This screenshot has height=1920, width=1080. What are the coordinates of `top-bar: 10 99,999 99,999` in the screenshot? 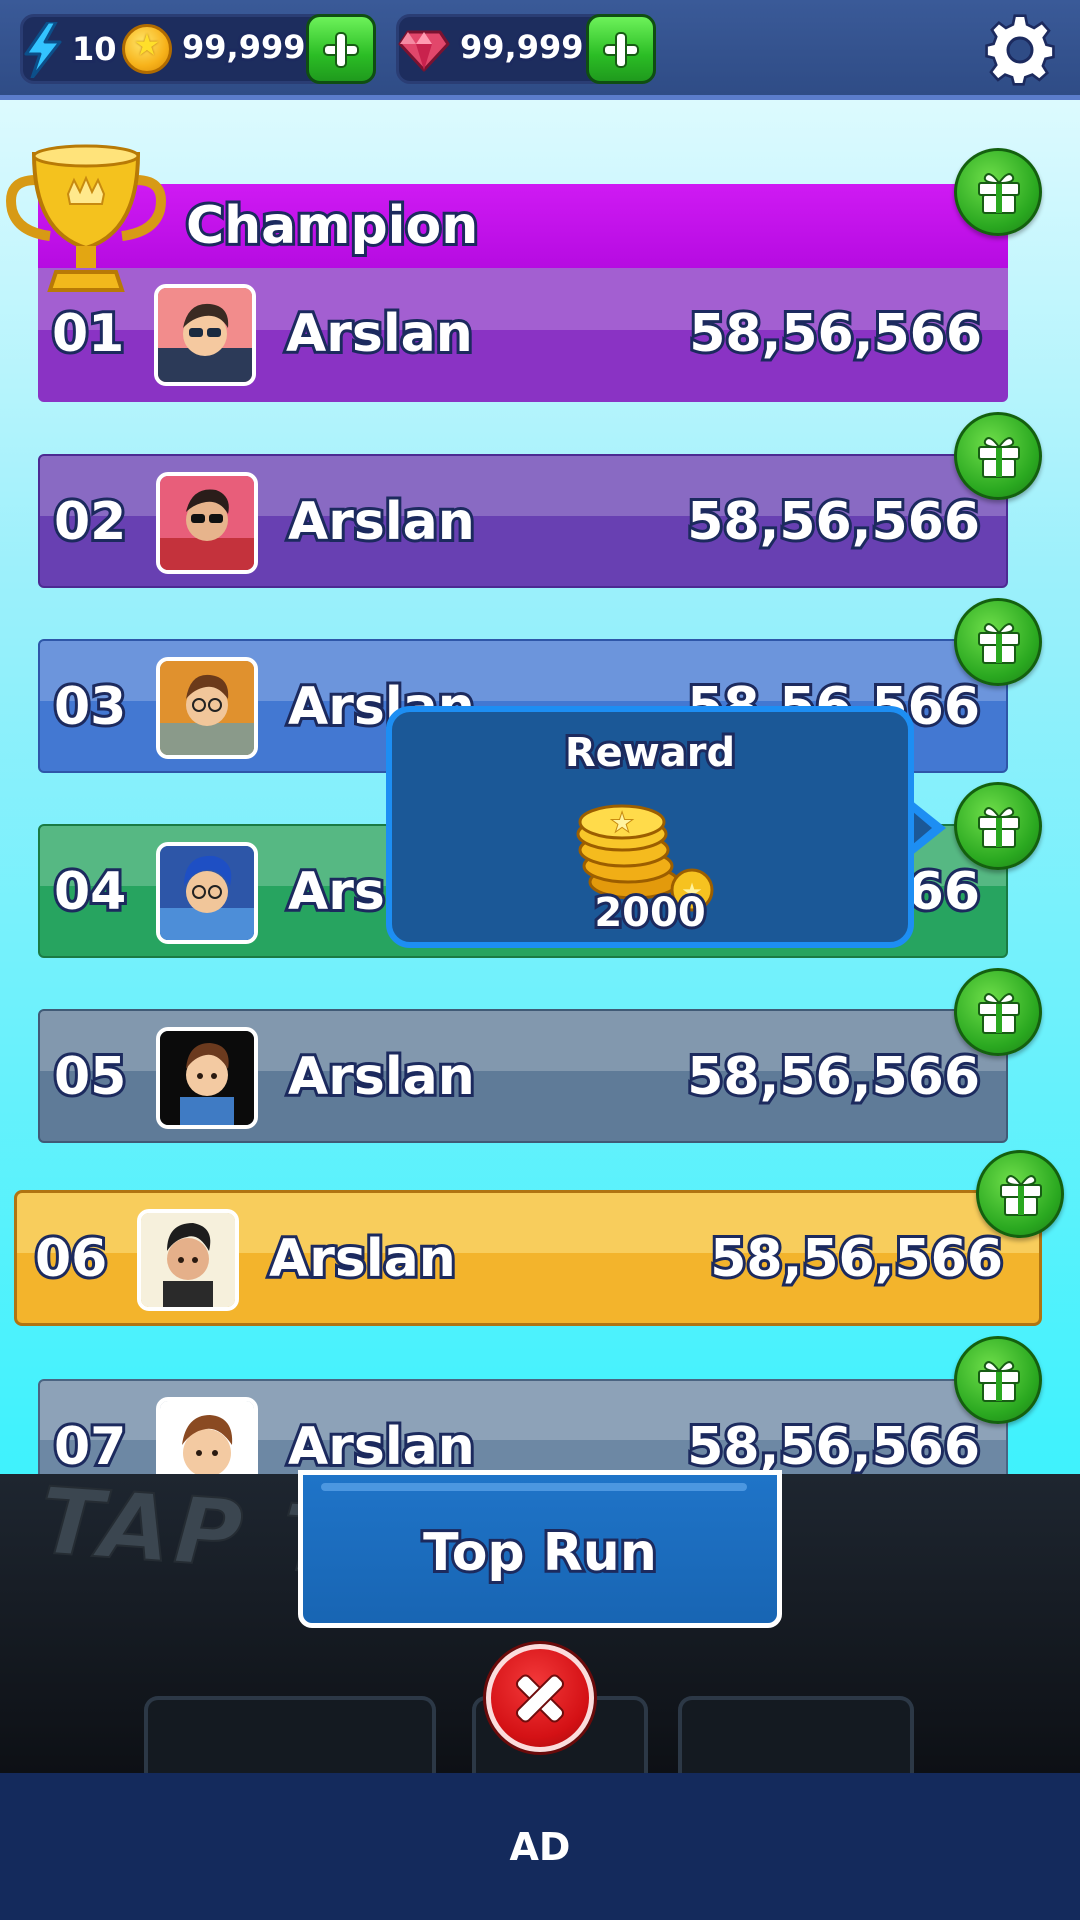 It's located at (540, 50).